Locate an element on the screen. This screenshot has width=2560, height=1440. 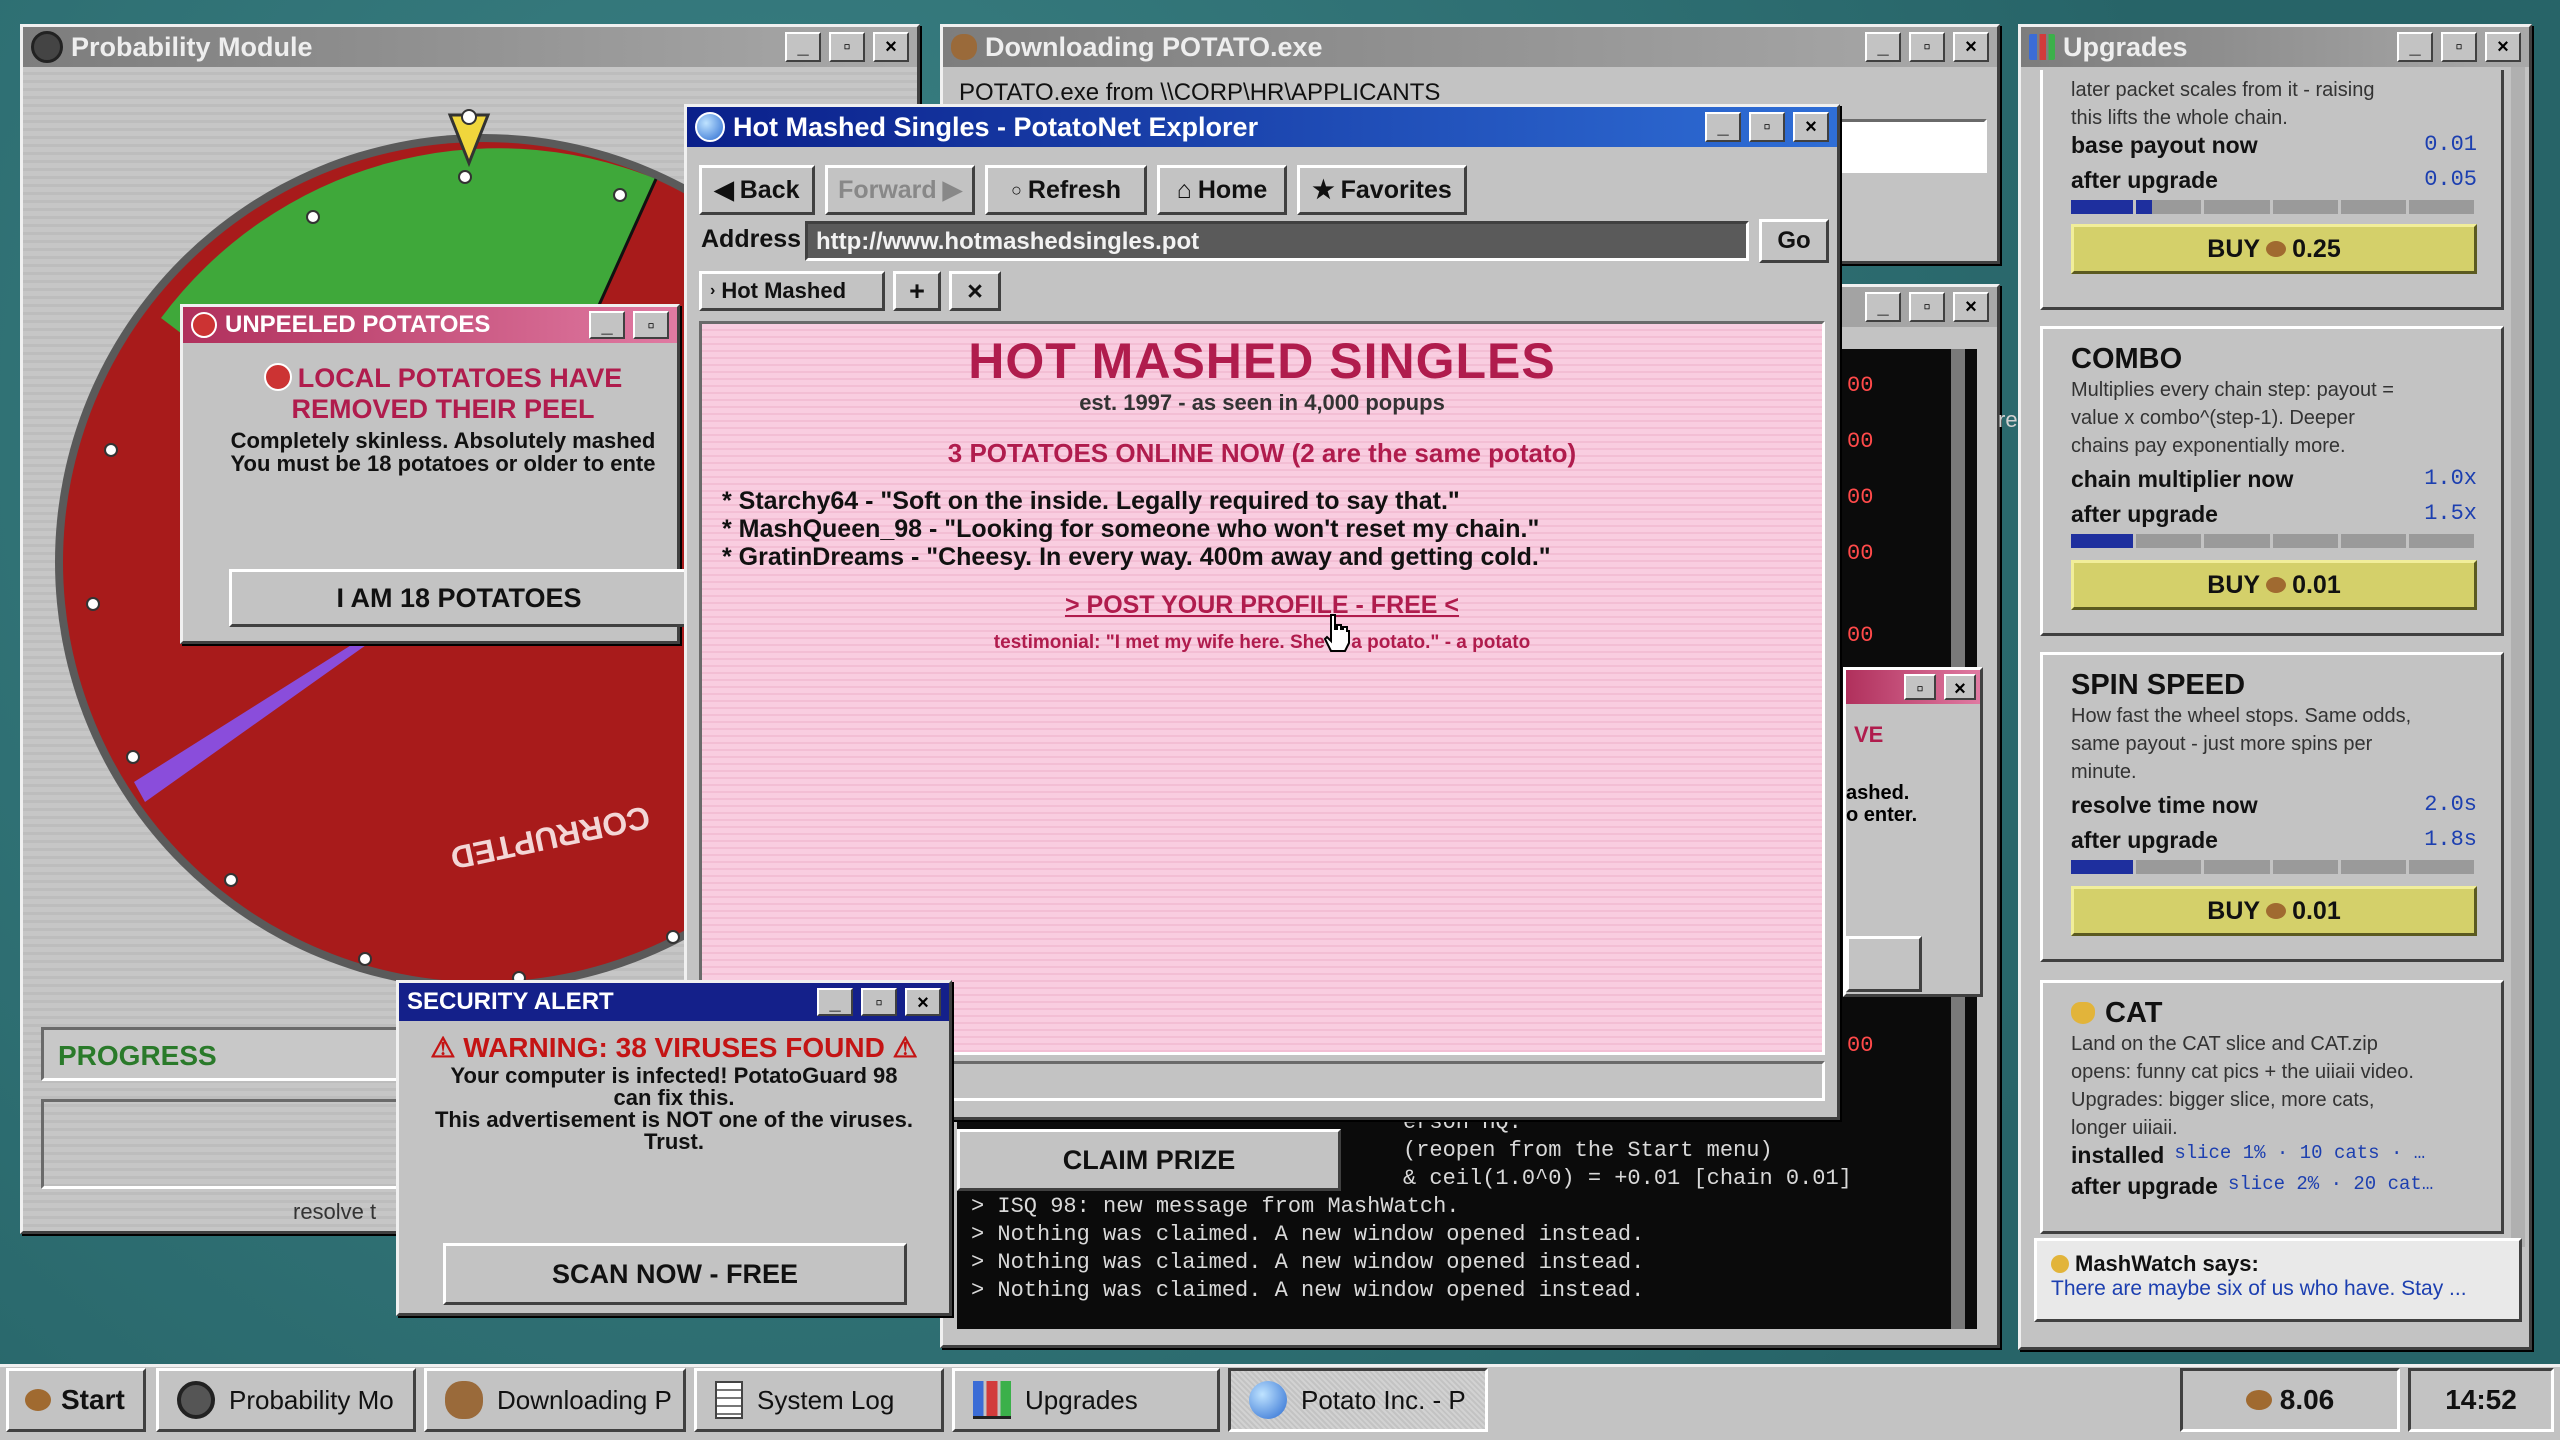
background-popup-body-2: o enter. is located at coordinates (1882, 815).